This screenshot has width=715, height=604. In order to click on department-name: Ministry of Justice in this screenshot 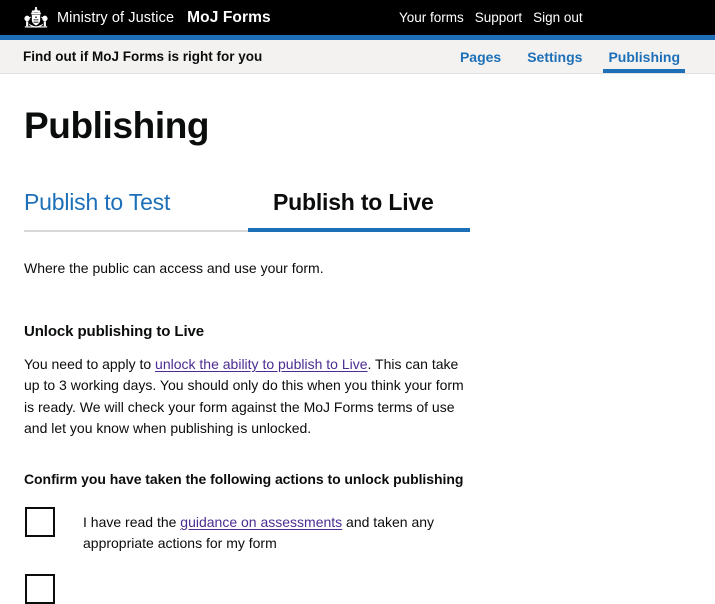, I will do `click(116, 17)`.